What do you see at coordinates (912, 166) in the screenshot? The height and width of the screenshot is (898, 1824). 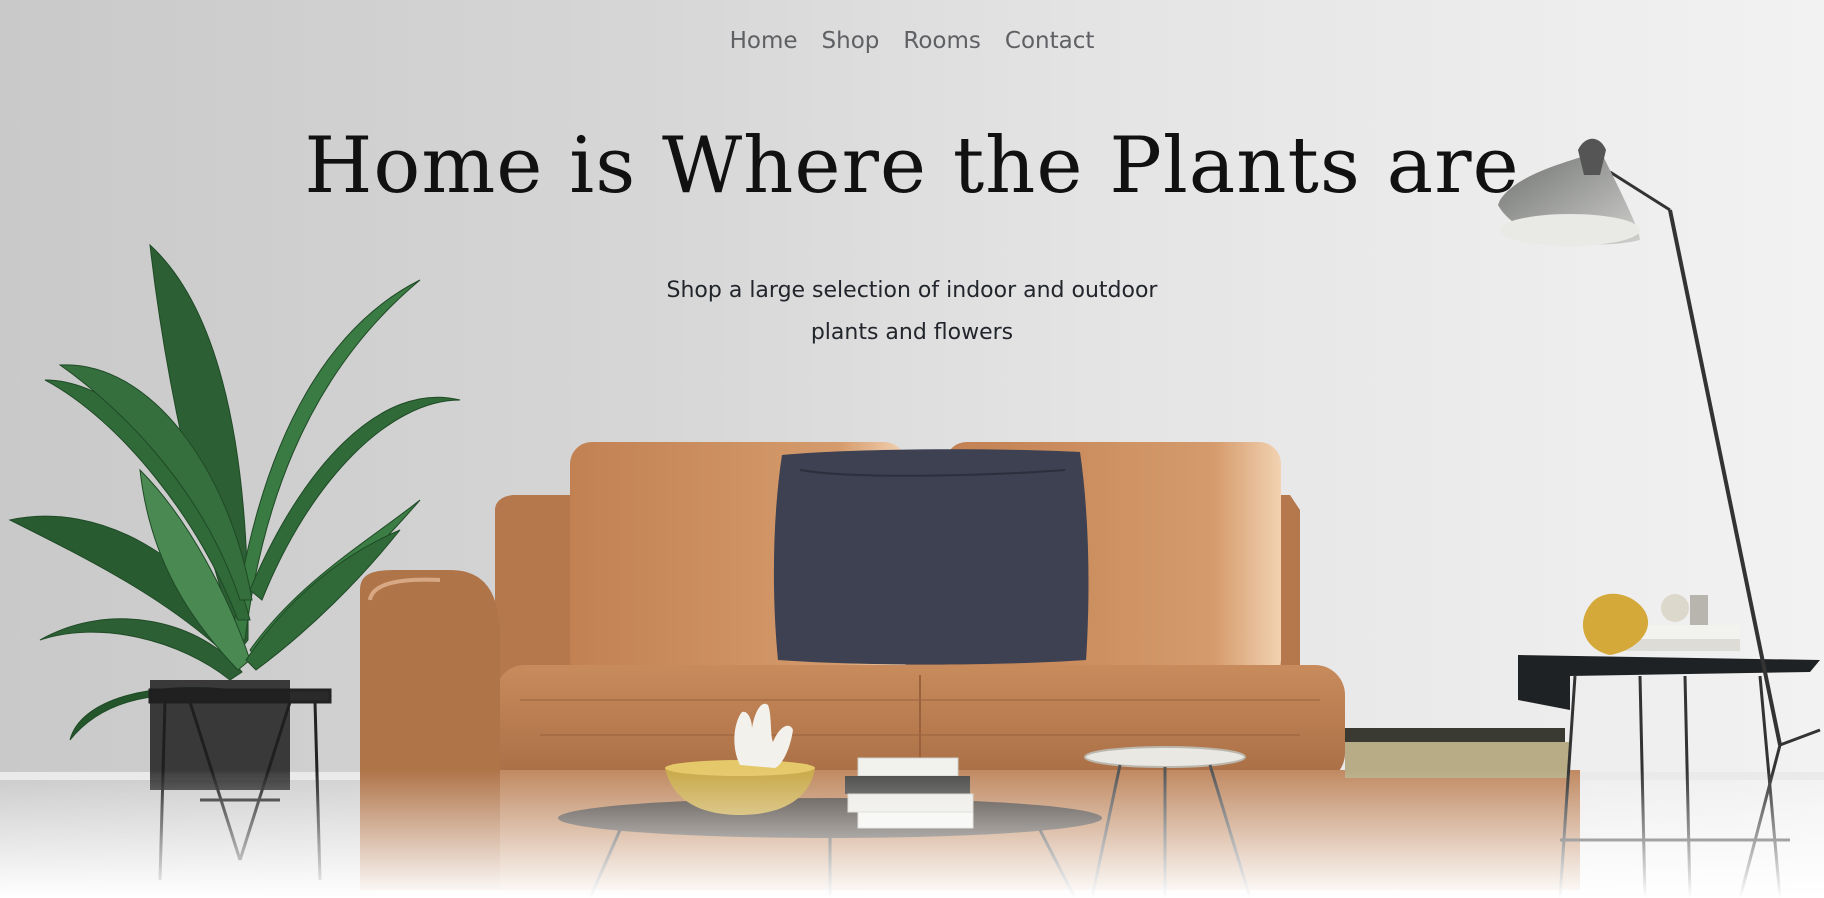 I see `hero-title: Home is Where the Plants are` at bounding box center [912, 166].